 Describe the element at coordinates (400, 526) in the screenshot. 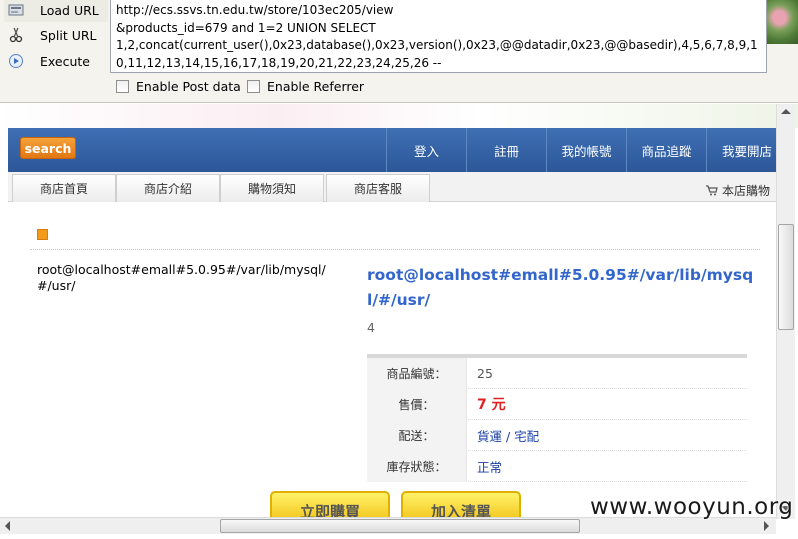

I see `horizontal-scroll-thumb` at that location.